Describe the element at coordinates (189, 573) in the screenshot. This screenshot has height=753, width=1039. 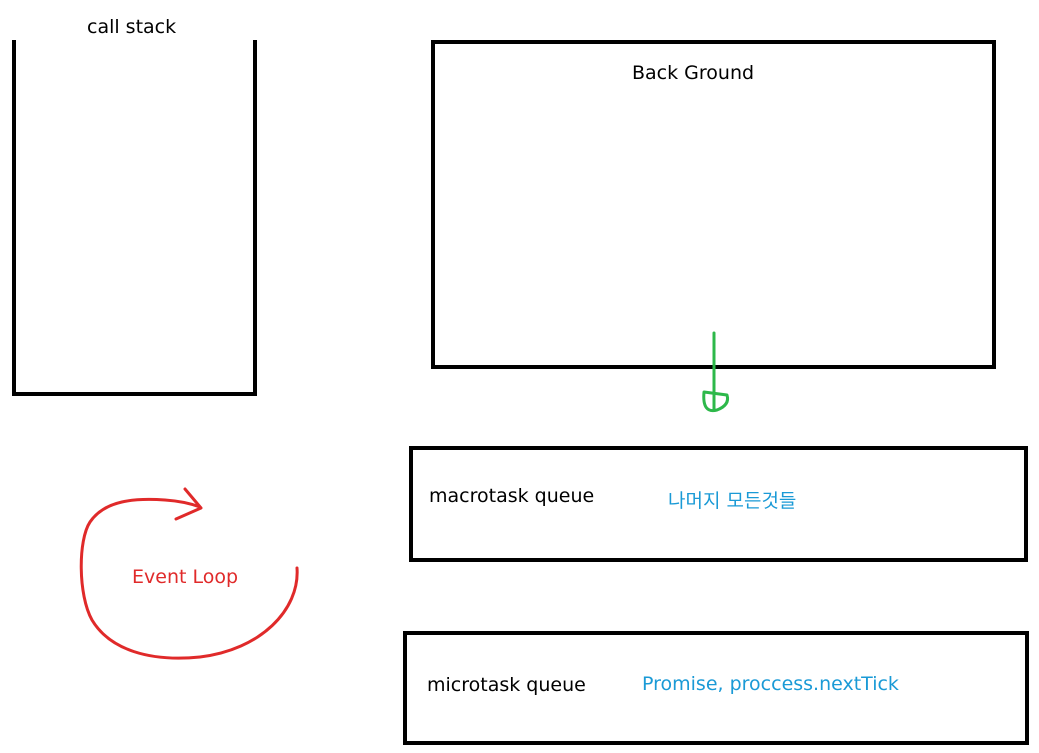
I see `event-loop-arrow-icon` at that location.